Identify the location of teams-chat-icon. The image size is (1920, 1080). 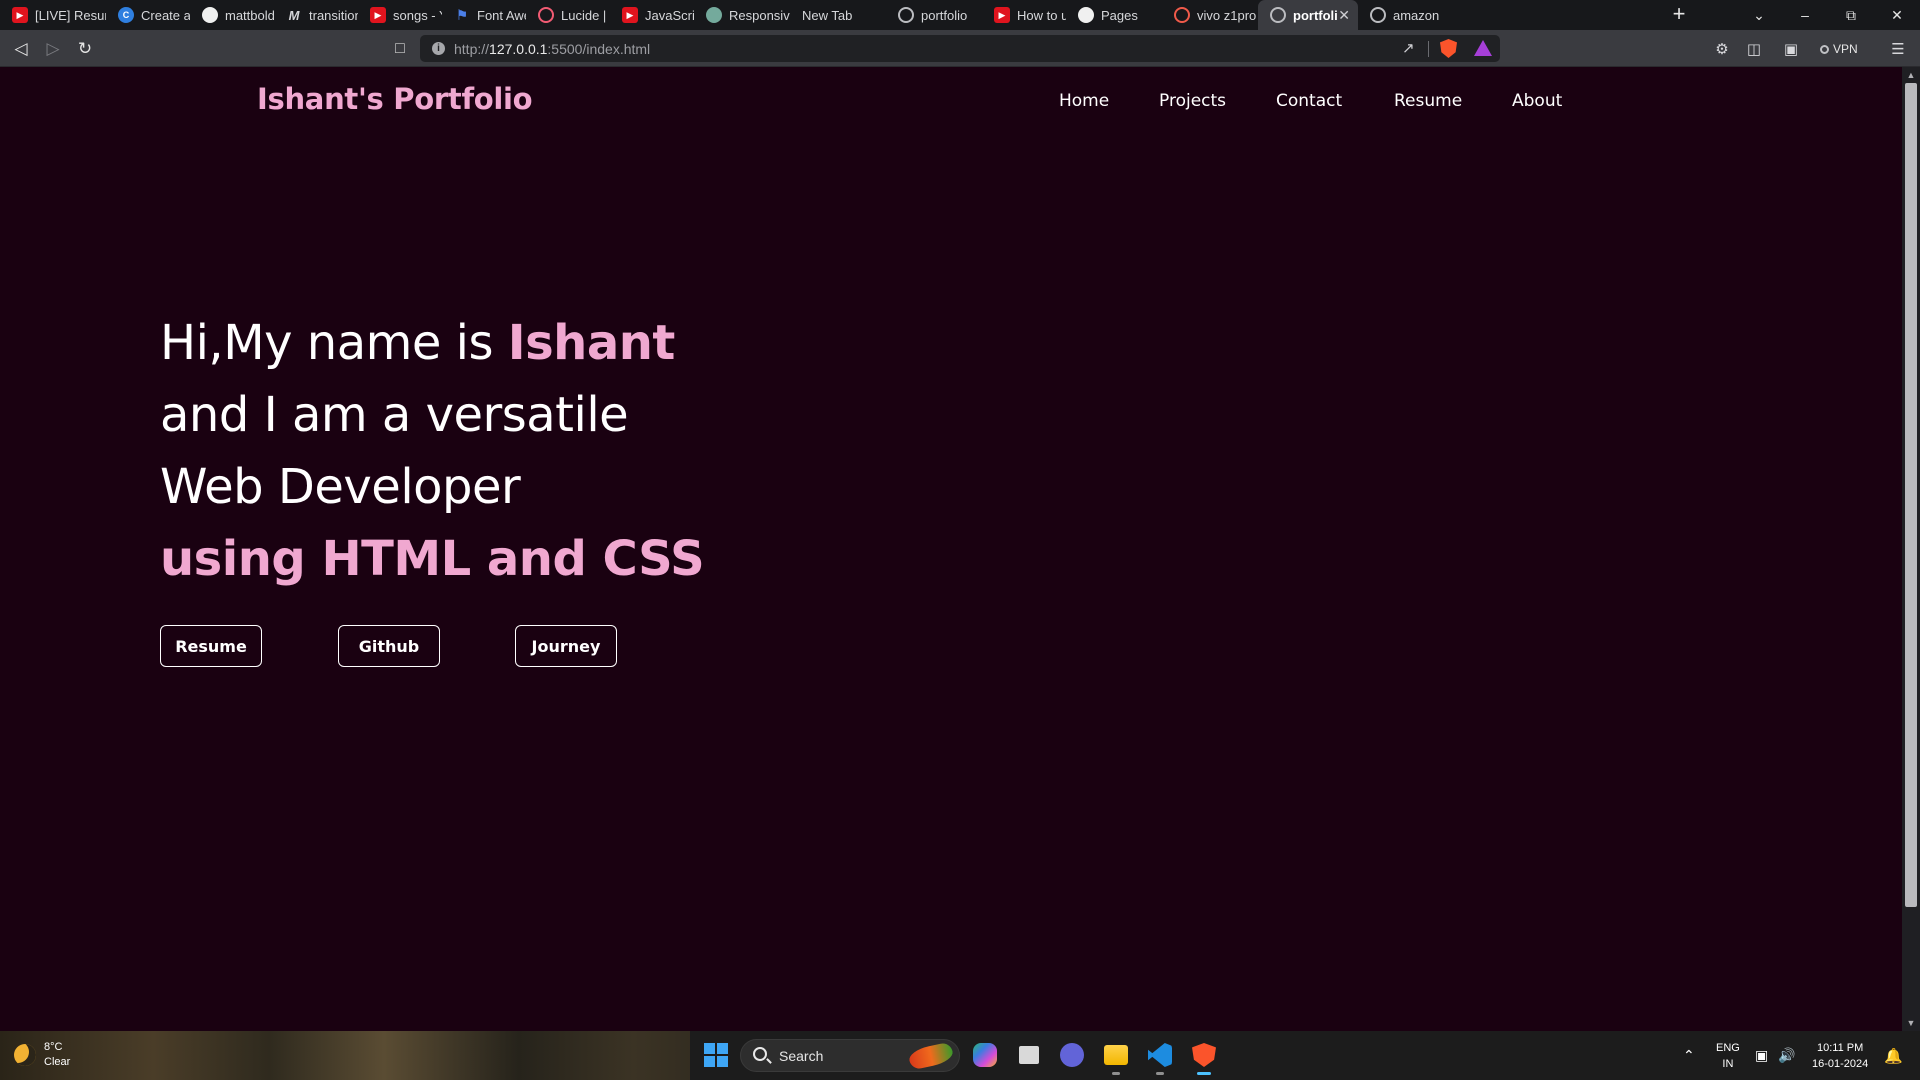
(1072, 1055).